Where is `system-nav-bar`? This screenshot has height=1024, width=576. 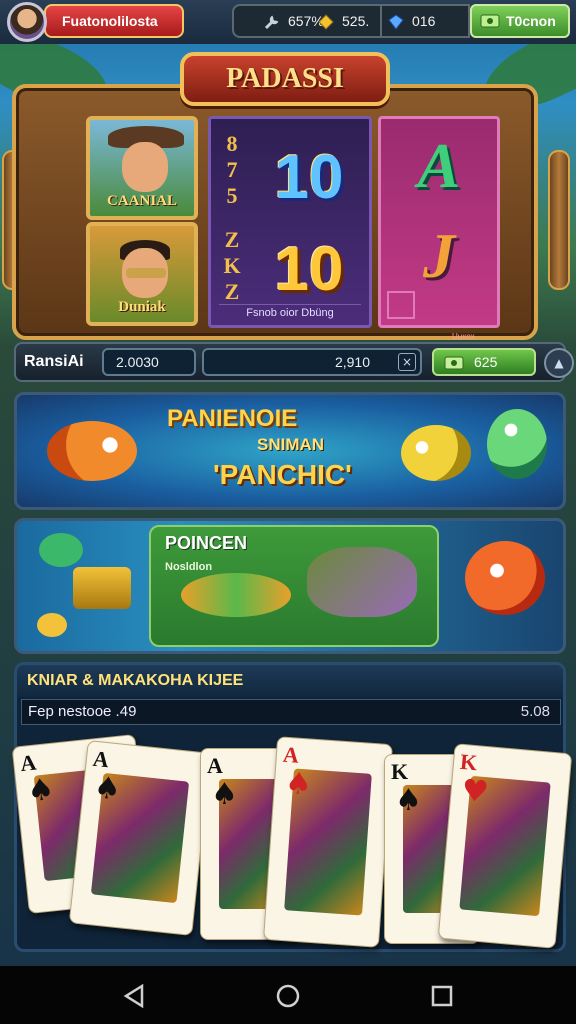
system-nav-bar is located at coordinates (288, 995).